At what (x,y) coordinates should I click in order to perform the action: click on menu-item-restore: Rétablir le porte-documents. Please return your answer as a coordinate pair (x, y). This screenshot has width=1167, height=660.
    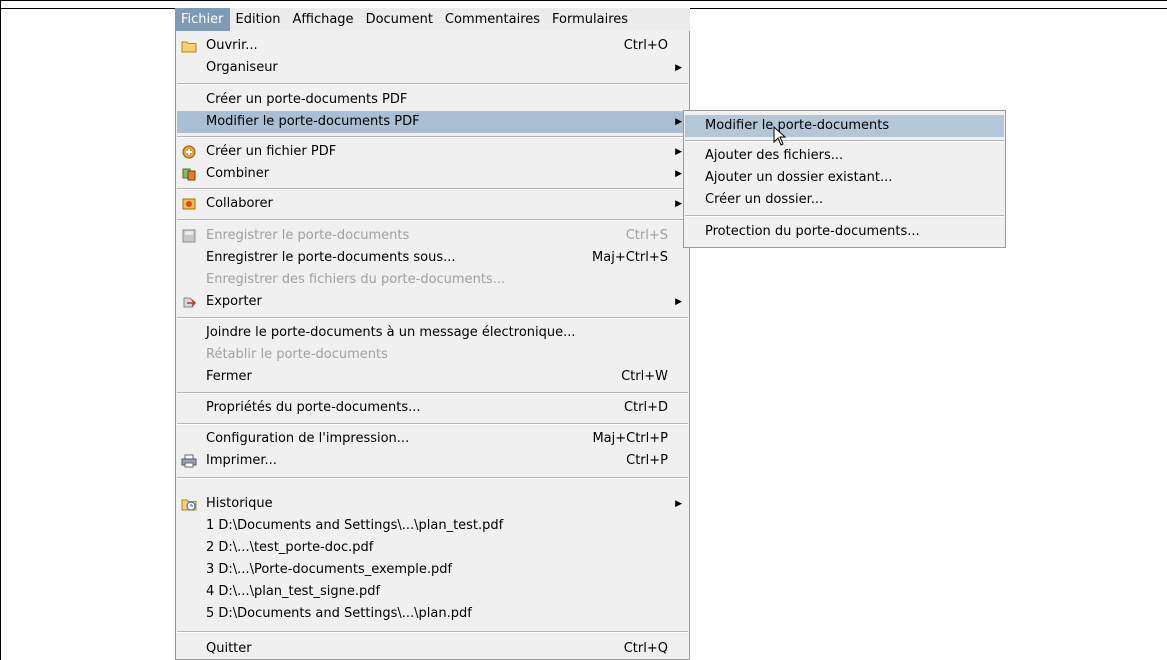
    Looking at the image, I should click on (432, 355).